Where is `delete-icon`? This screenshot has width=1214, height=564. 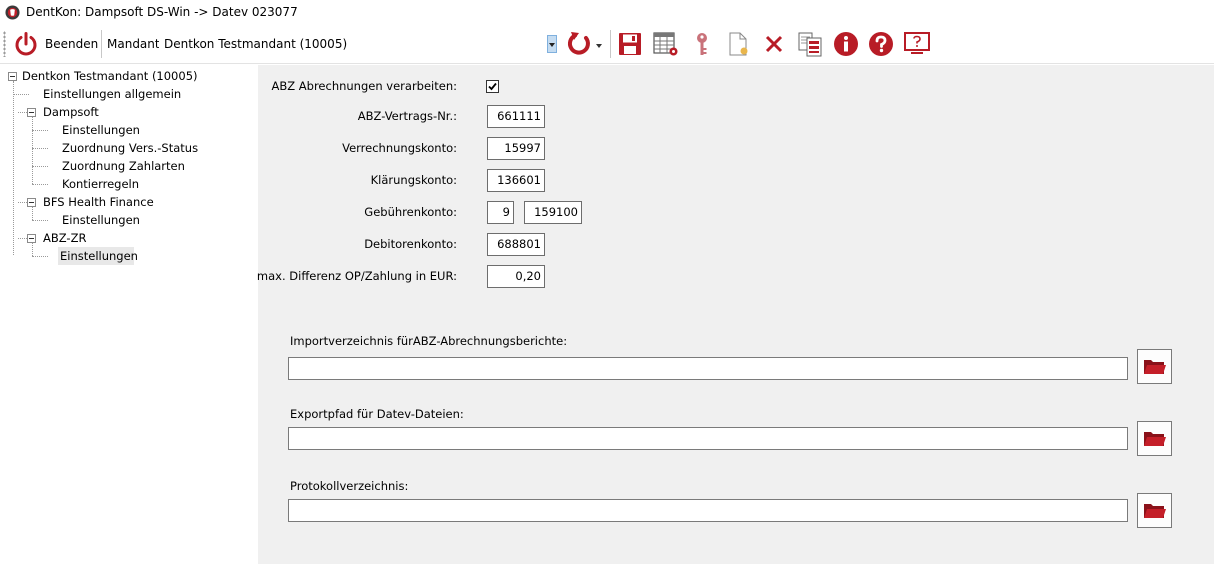
delete-icon is located at coordinates (774, 44).